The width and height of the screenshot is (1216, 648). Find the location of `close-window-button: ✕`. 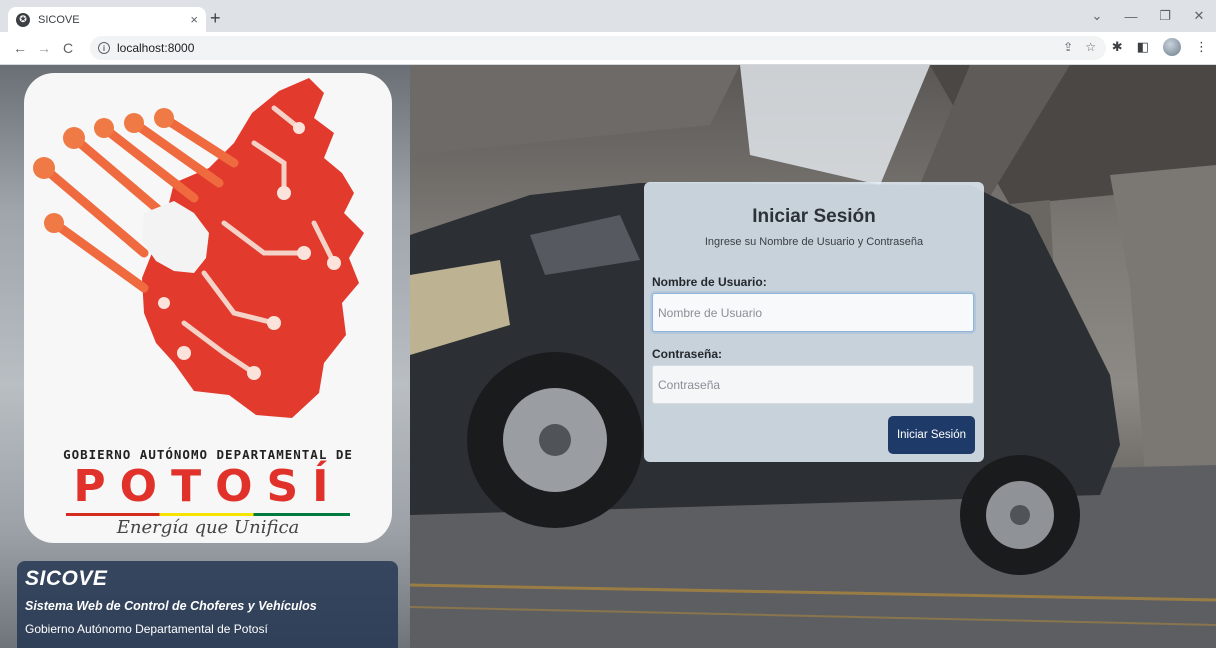

close-window-button: ✕ is located at coordinates (1199, 16).